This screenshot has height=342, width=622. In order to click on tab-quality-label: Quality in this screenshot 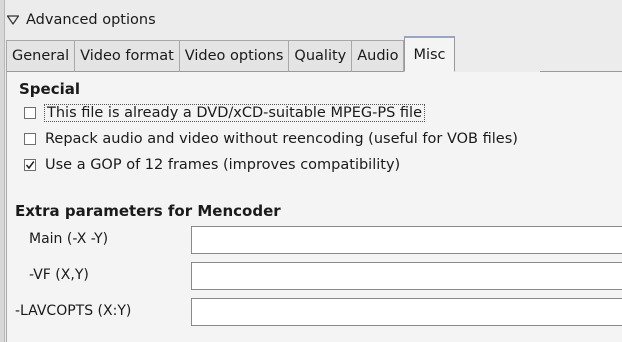, I will do `click(320, 56)`.